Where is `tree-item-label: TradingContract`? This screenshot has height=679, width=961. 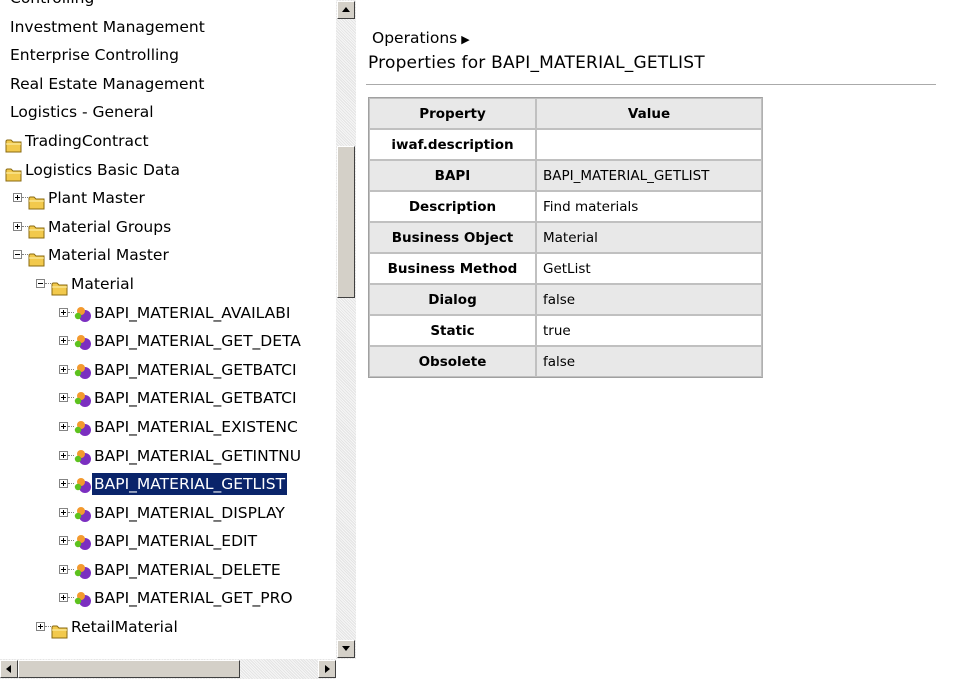
tree-item-label: TradingContract is located at coordinates (87, 141).